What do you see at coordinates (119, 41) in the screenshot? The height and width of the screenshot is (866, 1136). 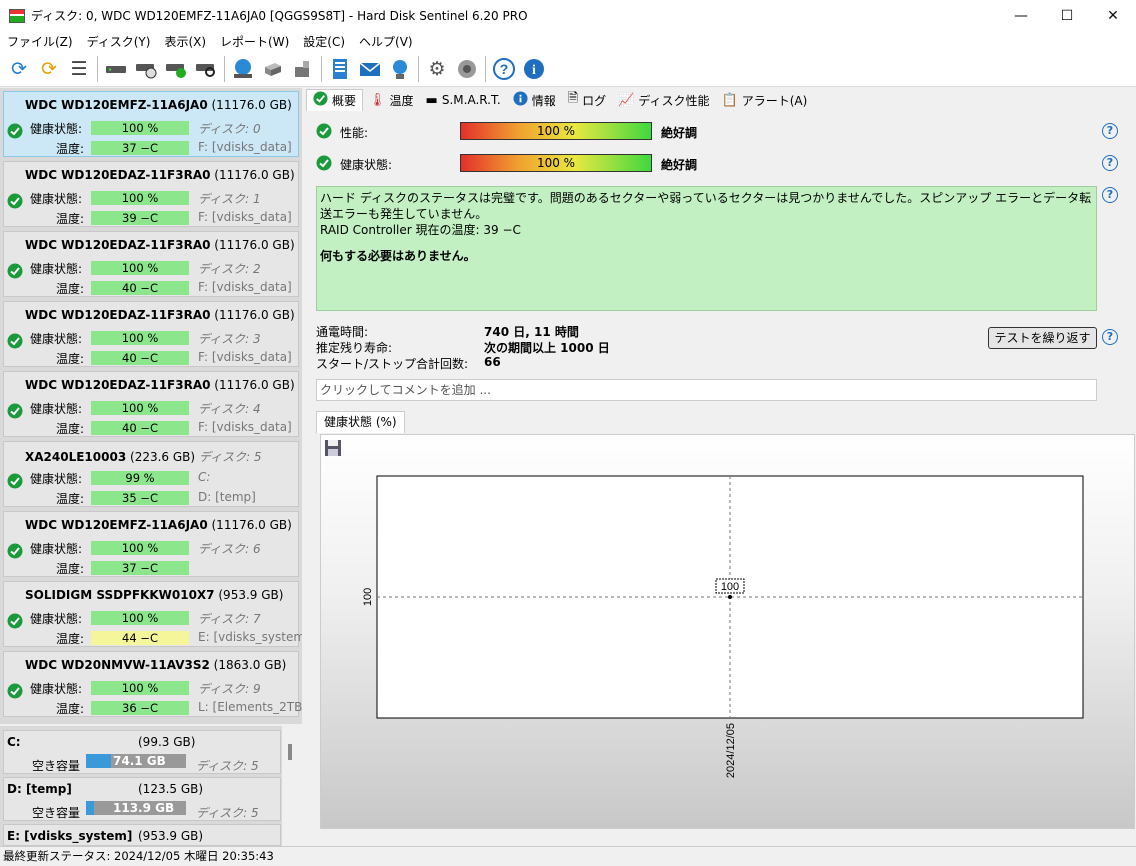 I see `menu-disk: ディスク(Y)` at bounding box center [119, 41].